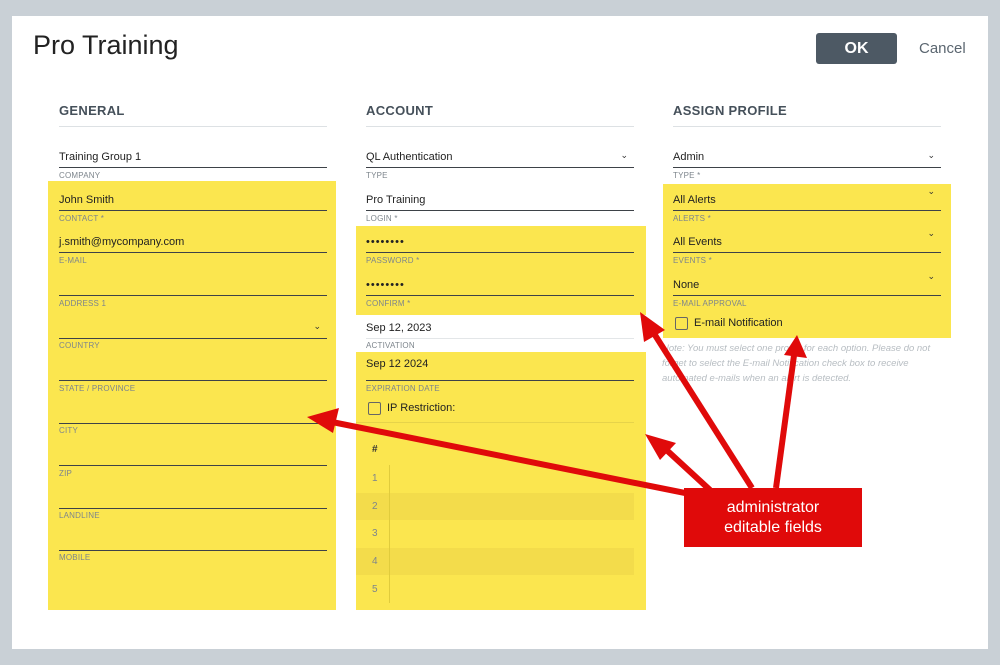 This screenshot has height=665, width=1000. Describe the element at coordinates (79, 515) in the screenshot. I see `landline-label: LANDLINE` at that location.